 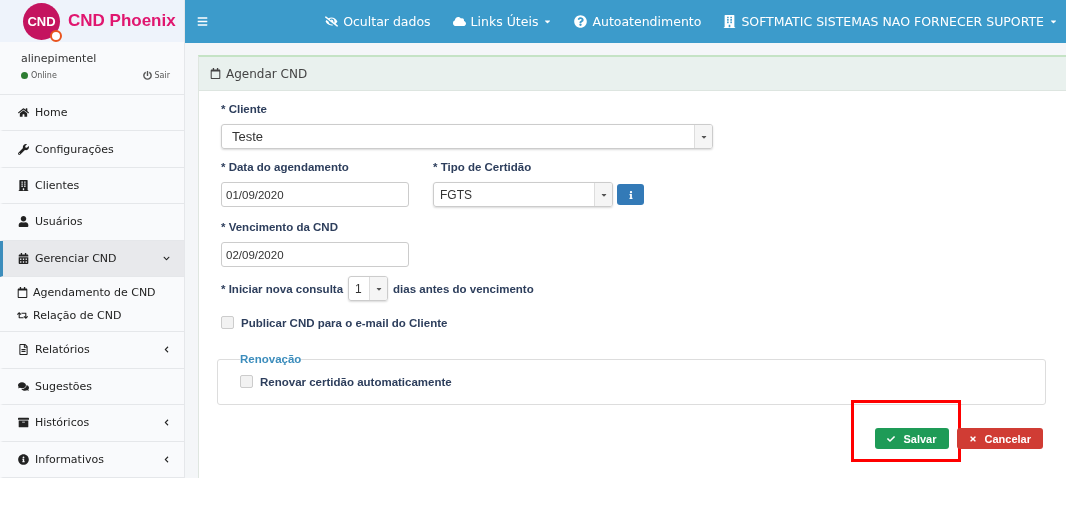 I want to click on cancel-button: Cancelar, so click(x=999, y=438).